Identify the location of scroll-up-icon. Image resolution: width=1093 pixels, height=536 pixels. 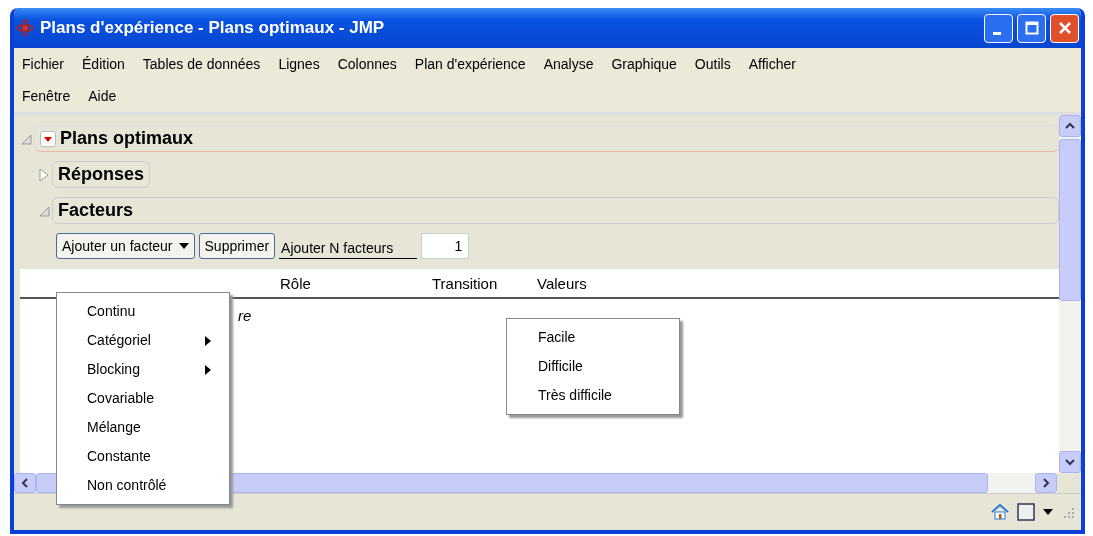
(1070, 126).